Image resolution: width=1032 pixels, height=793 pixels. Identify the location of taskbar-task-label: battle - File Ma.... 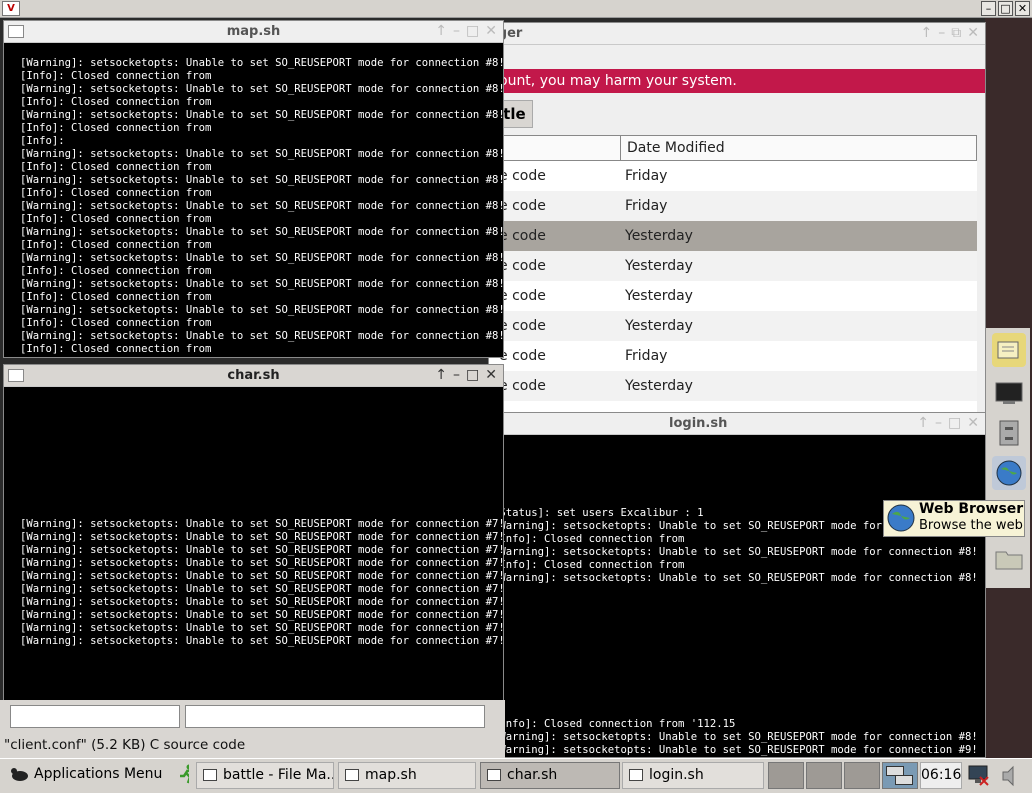
(278, 775).